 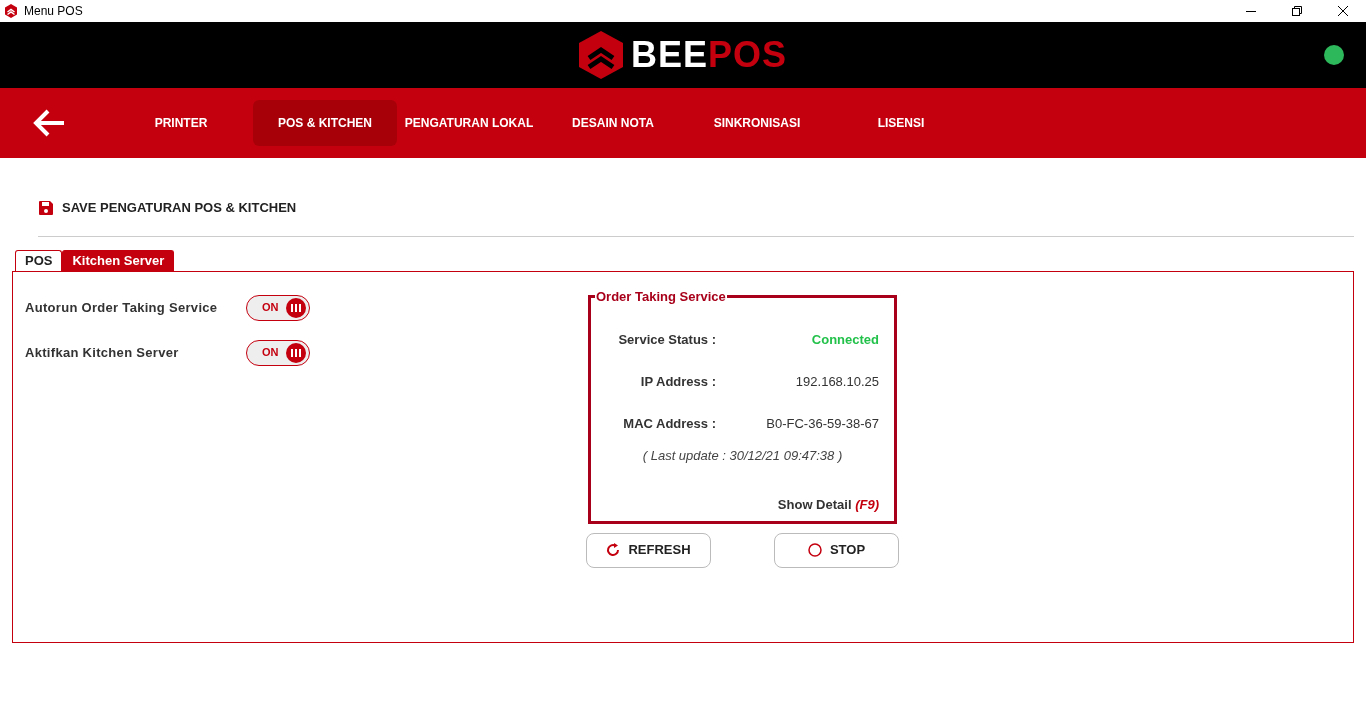 What do you see at coordinates (837, 381) in the screenshot?
I see `info-value: 192.168.10.25` at bounding box center [837, 381].